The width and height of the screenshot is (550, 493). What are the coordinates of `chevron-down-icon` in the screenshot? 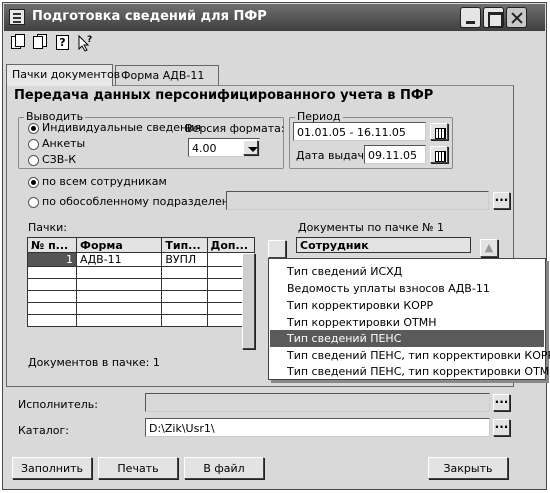 It's located at (250, 147).